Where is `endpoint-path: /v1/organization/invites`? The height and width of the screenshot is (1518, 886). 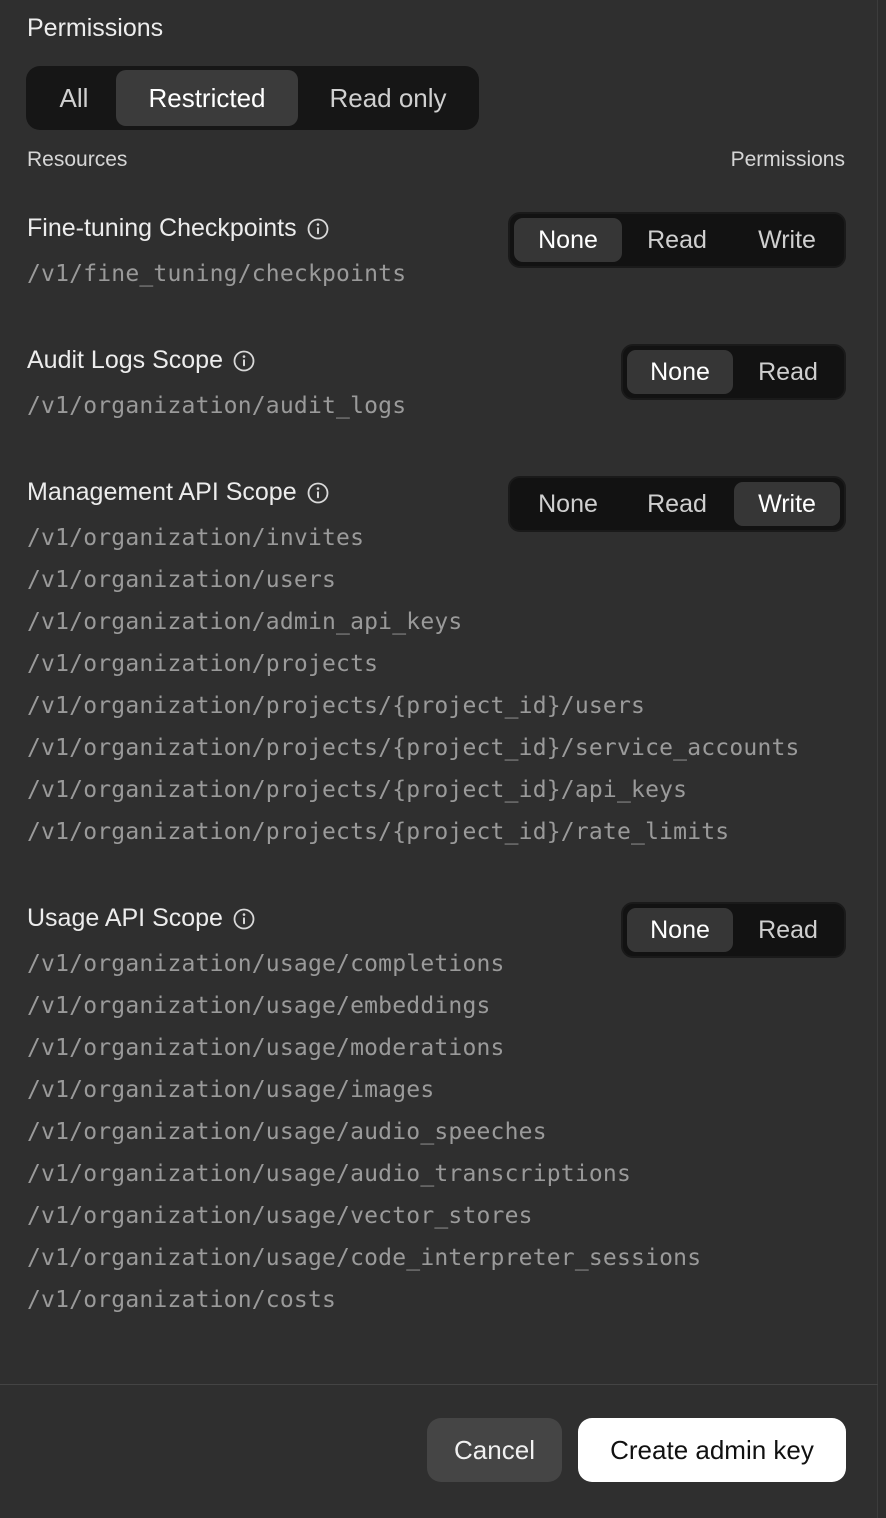 endpoint-path: /v1/organization/invites is located at coordinates (196, 538).